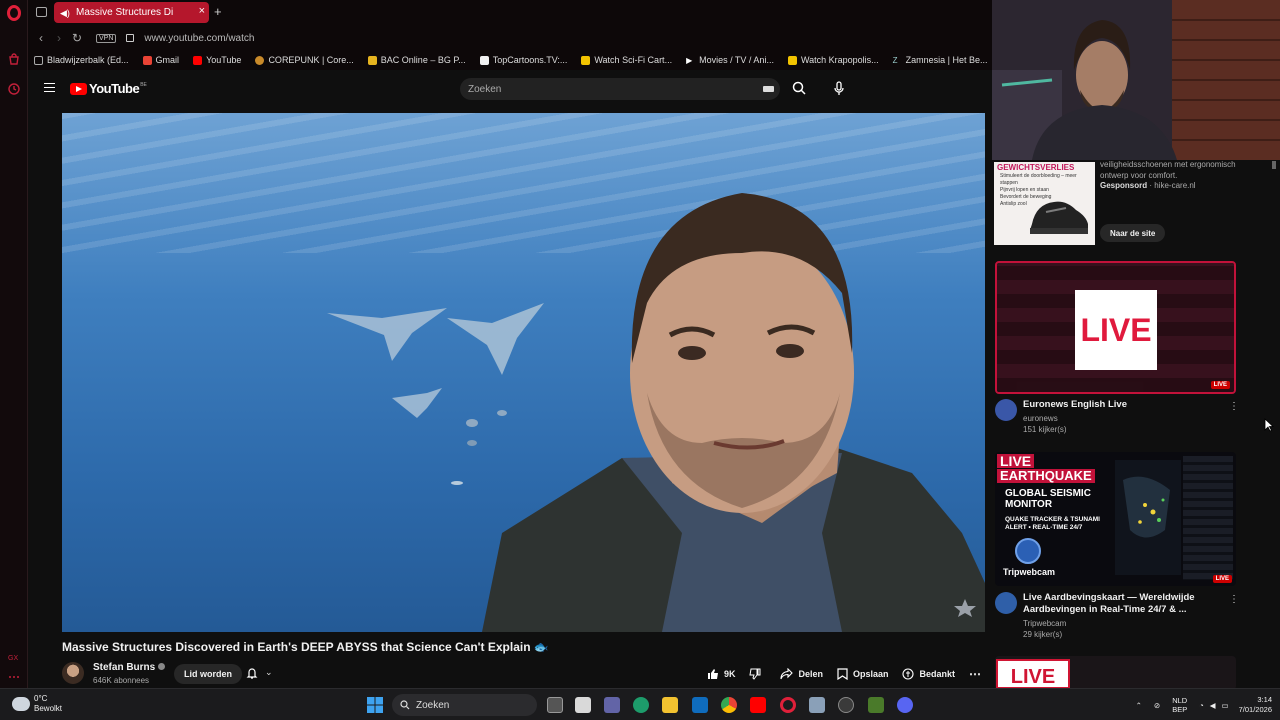 This screenshot has width=1280, height=720. What do you see at coordinates (1133, 233) in the screenshot?
I see `ad-cta-button: Naar de site` at bounding box center [1133, 233].